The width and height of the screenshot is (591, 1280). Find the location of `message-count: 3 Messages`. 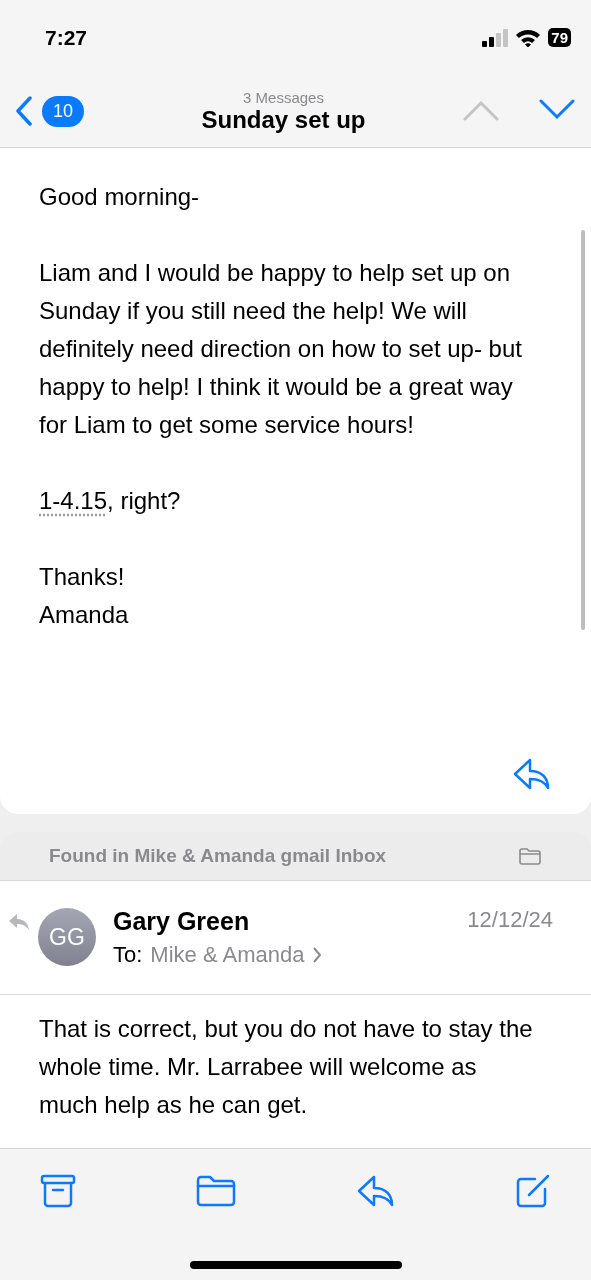

message-count: 3 Messages is located at coordinates (283, 97).